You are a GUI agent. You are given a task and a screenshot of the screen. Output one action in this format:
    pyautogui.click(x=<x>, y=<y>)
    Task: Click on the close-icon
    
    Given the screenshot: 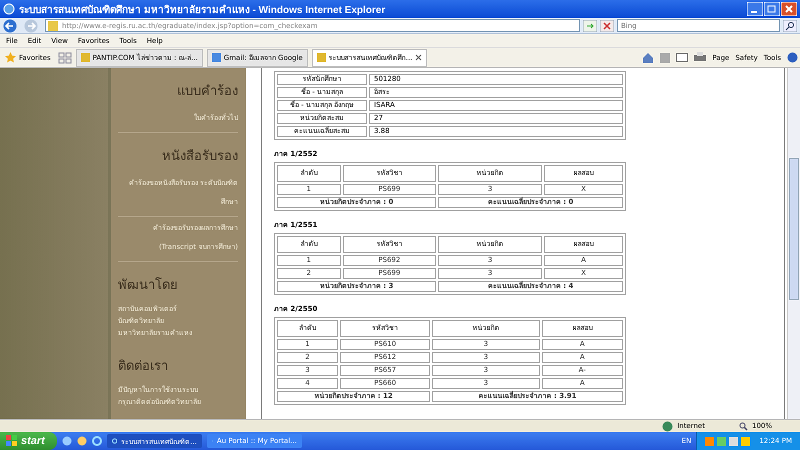 What is the action you would take?
    pyautogui.click(x=418, y=57)
    